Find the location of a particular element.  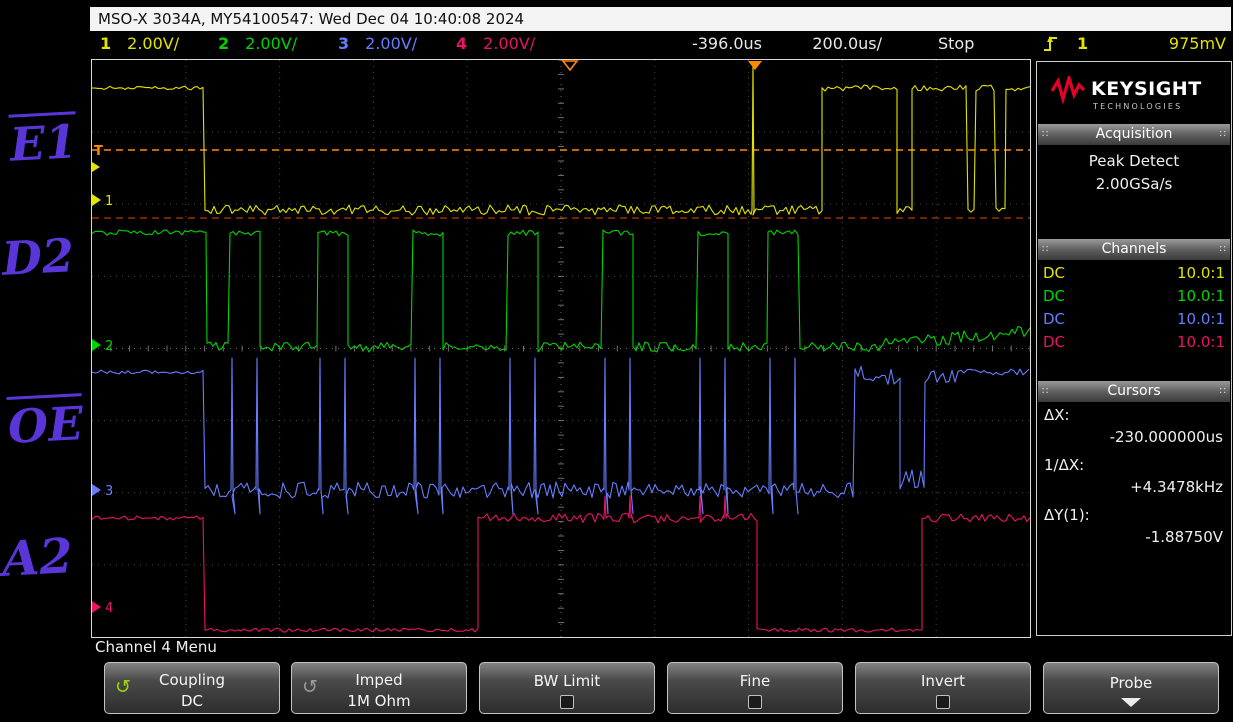

channel-1-scale-box: 1 2.00V/ is located at coordinates (139, 43).